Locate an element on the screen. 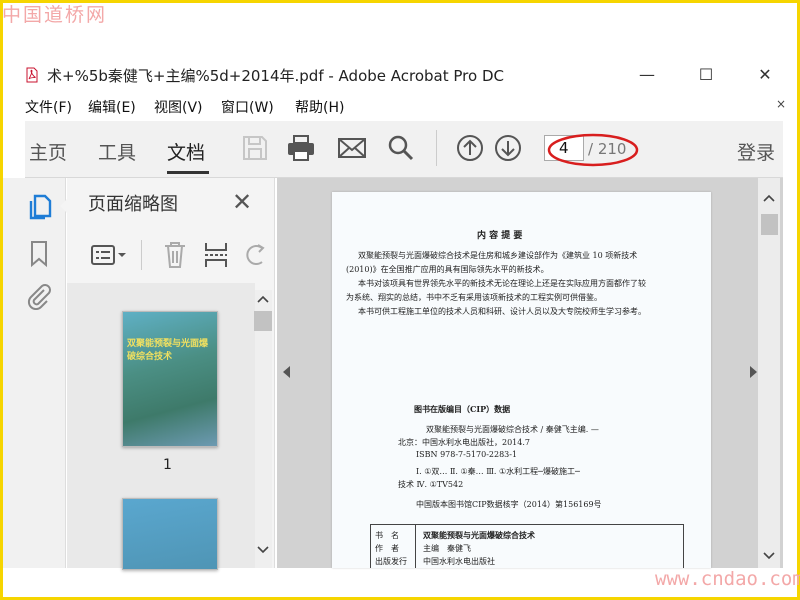 This screenshot has height=600, width=800. page-thumbnails-icon is located at coordinates (40, 207).